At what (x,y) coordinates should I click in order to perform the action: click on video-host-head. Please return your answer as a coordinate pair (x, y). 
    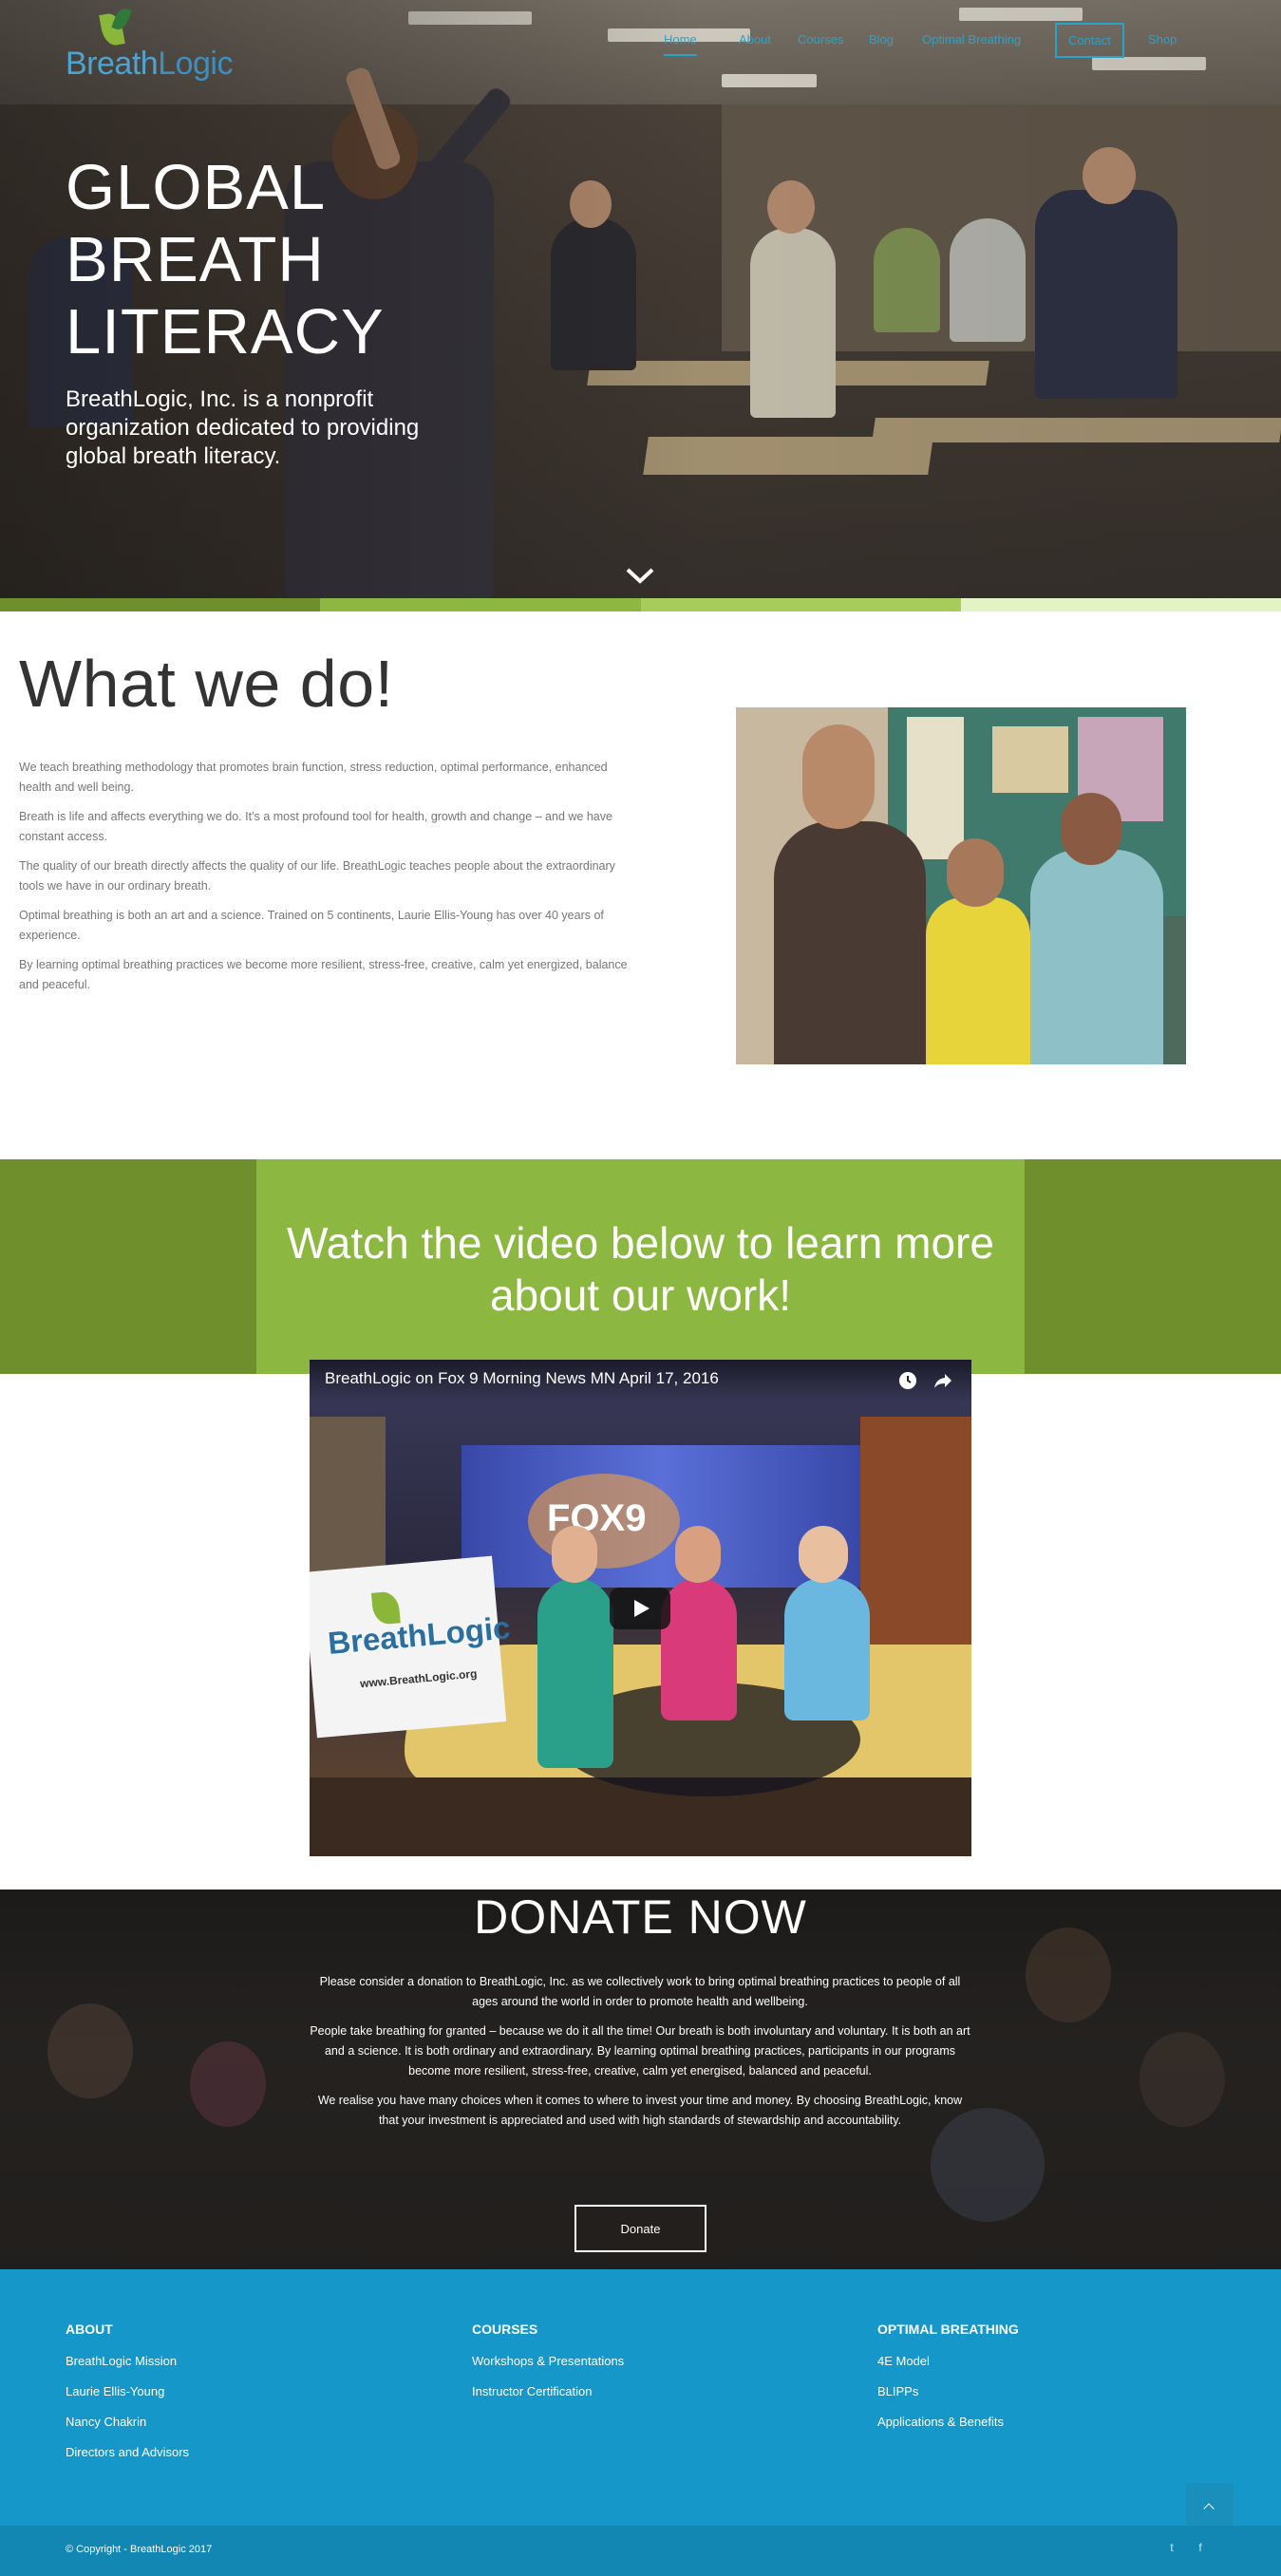
    Looking at the image, I should click on (575, 1554).